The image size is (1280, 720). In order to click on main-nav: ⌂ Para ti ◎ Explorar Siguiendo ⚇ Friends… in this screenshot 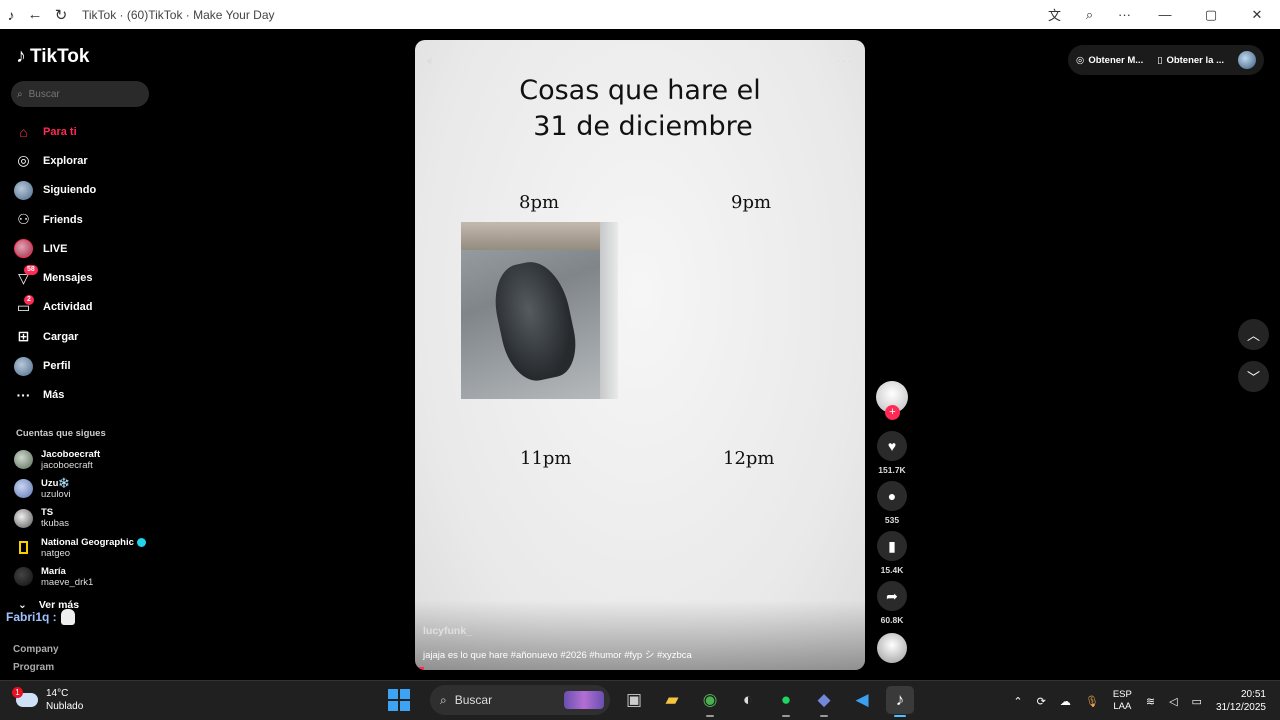, I will do `click(55, 263)`.